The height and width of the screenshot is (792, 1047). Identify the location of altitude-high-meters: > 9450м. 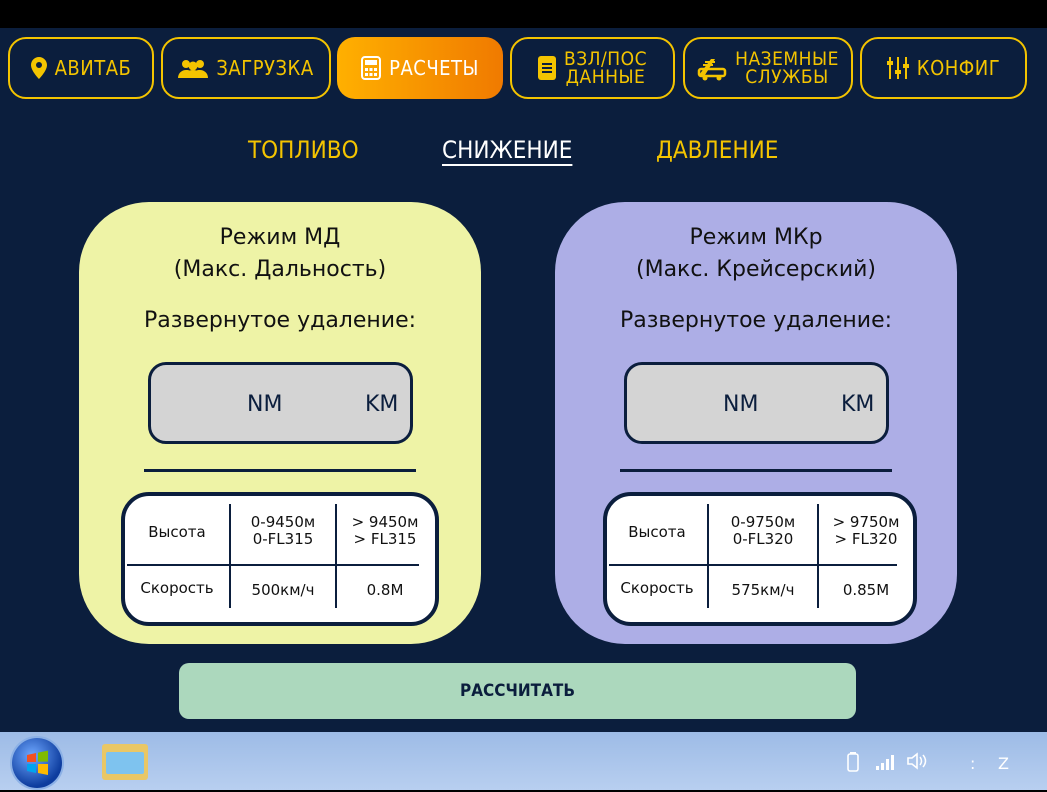
(385, 522).